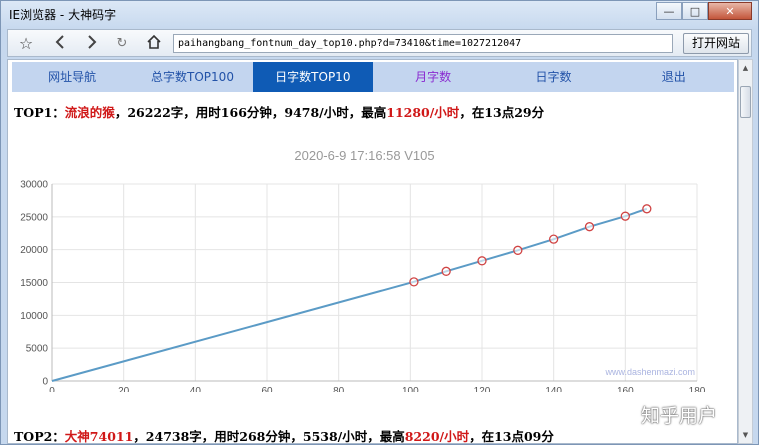  I want to click on x-tick-label: 20, so click(124, 389).